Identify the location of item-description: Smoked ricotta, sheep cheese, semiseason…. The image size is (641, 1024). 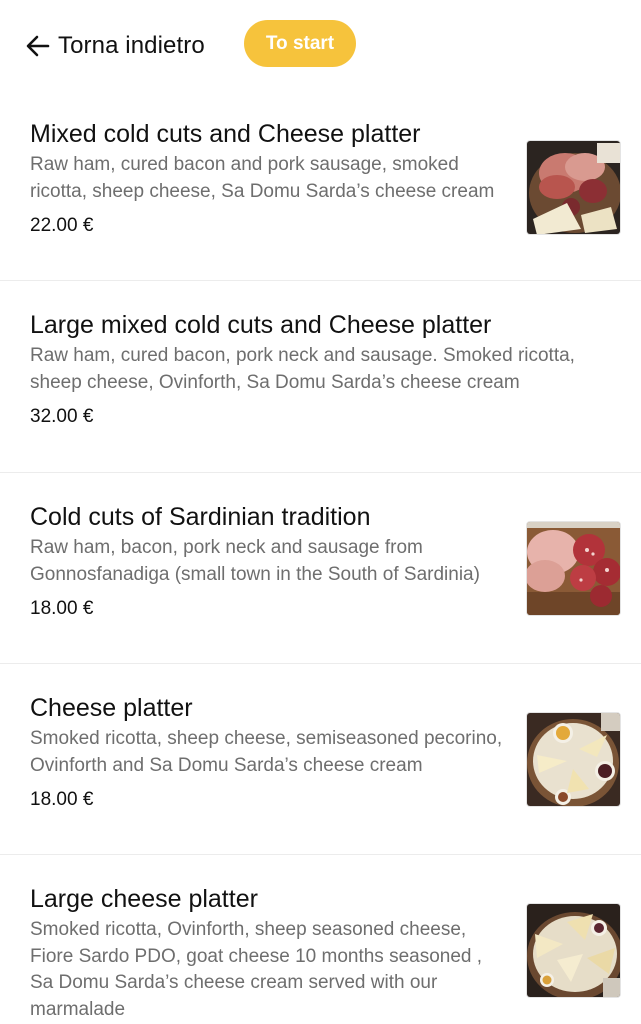
(266, 752).